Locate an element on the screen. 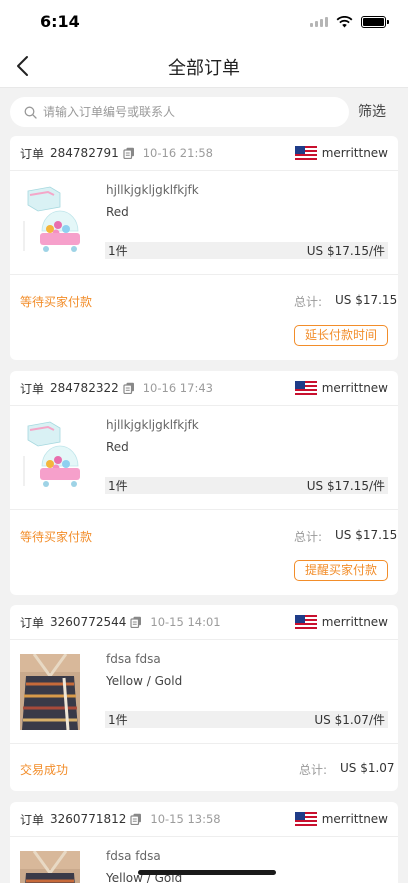  quantity-price-row: 1件 US $1.07/件 is located at coordinates (246, 719).